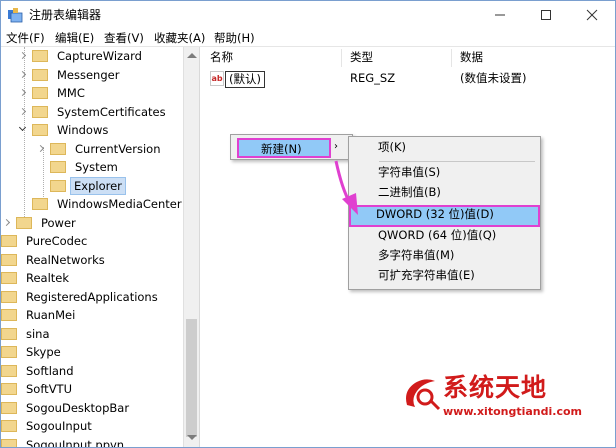 The width and height of the screenshot is (616, 448). What do you see at coordinates (512, 411) in the screenshot?
I see `watermark-url: www.xitongtiandi.com` at bounding box center [512, 411].